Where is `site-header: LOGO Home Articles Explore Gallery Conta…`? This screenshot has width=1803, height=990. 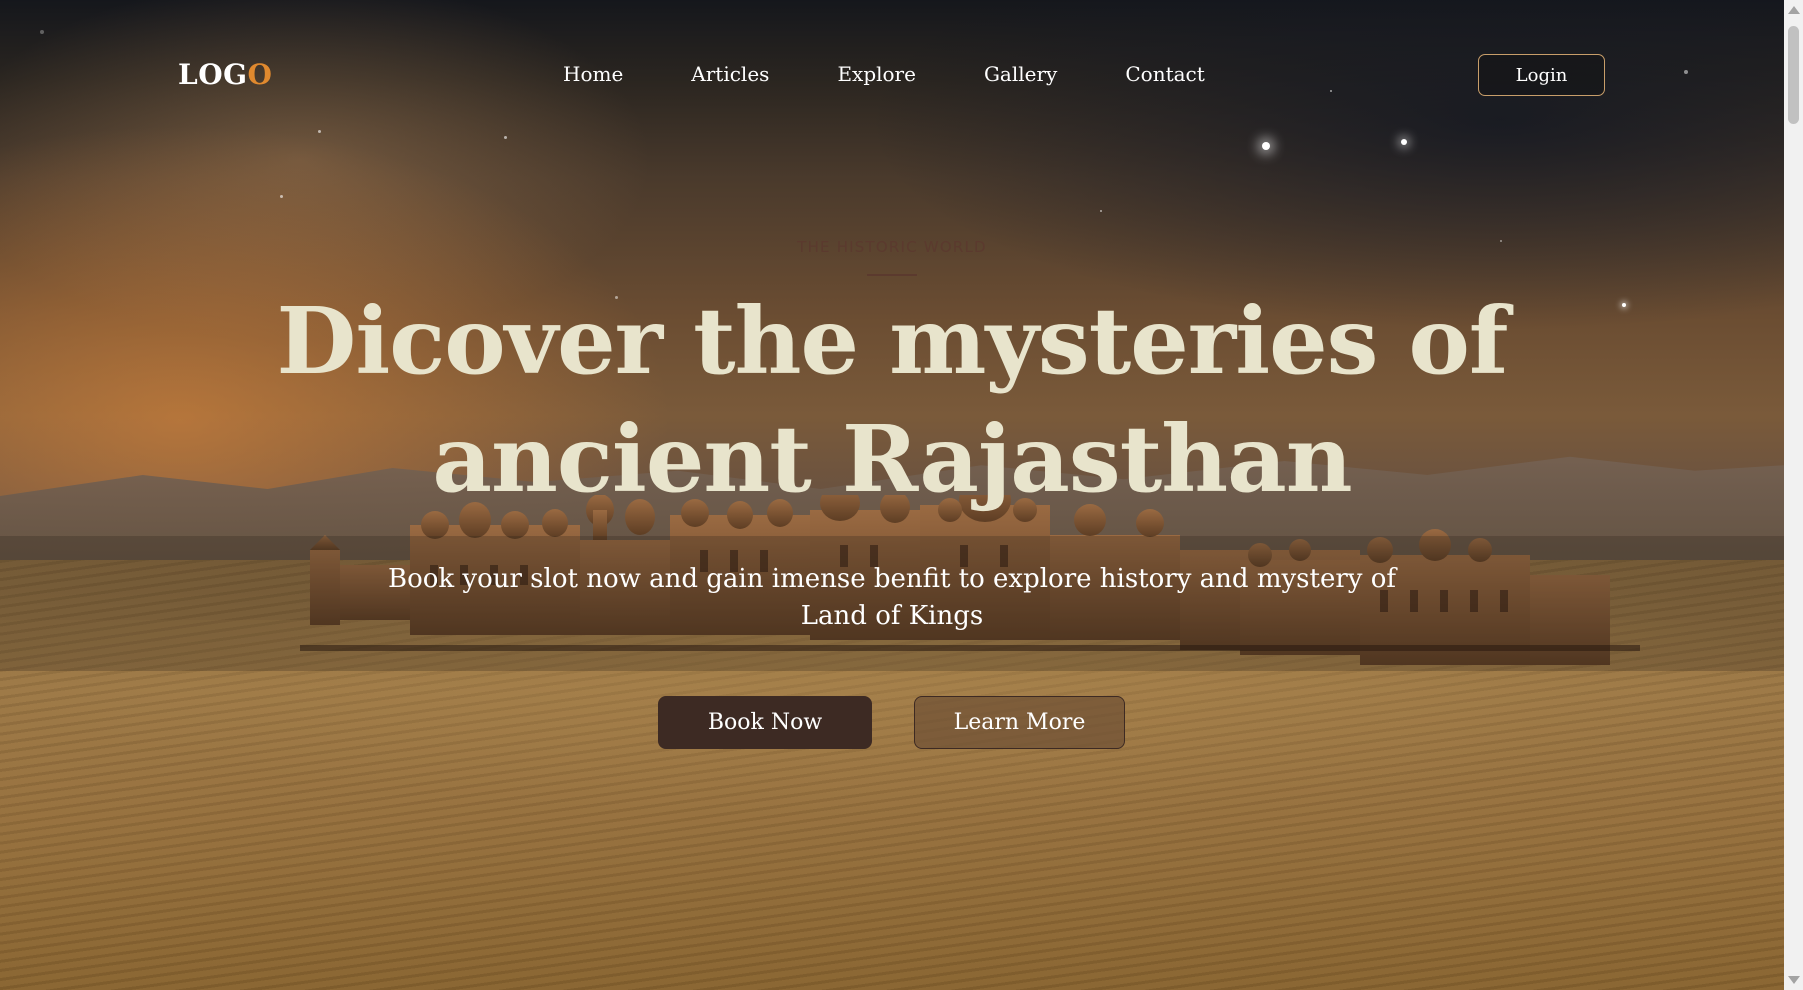
site-header: LOGO Home Articles Explore Gallery Conta… is located at coordinates (892, 75).